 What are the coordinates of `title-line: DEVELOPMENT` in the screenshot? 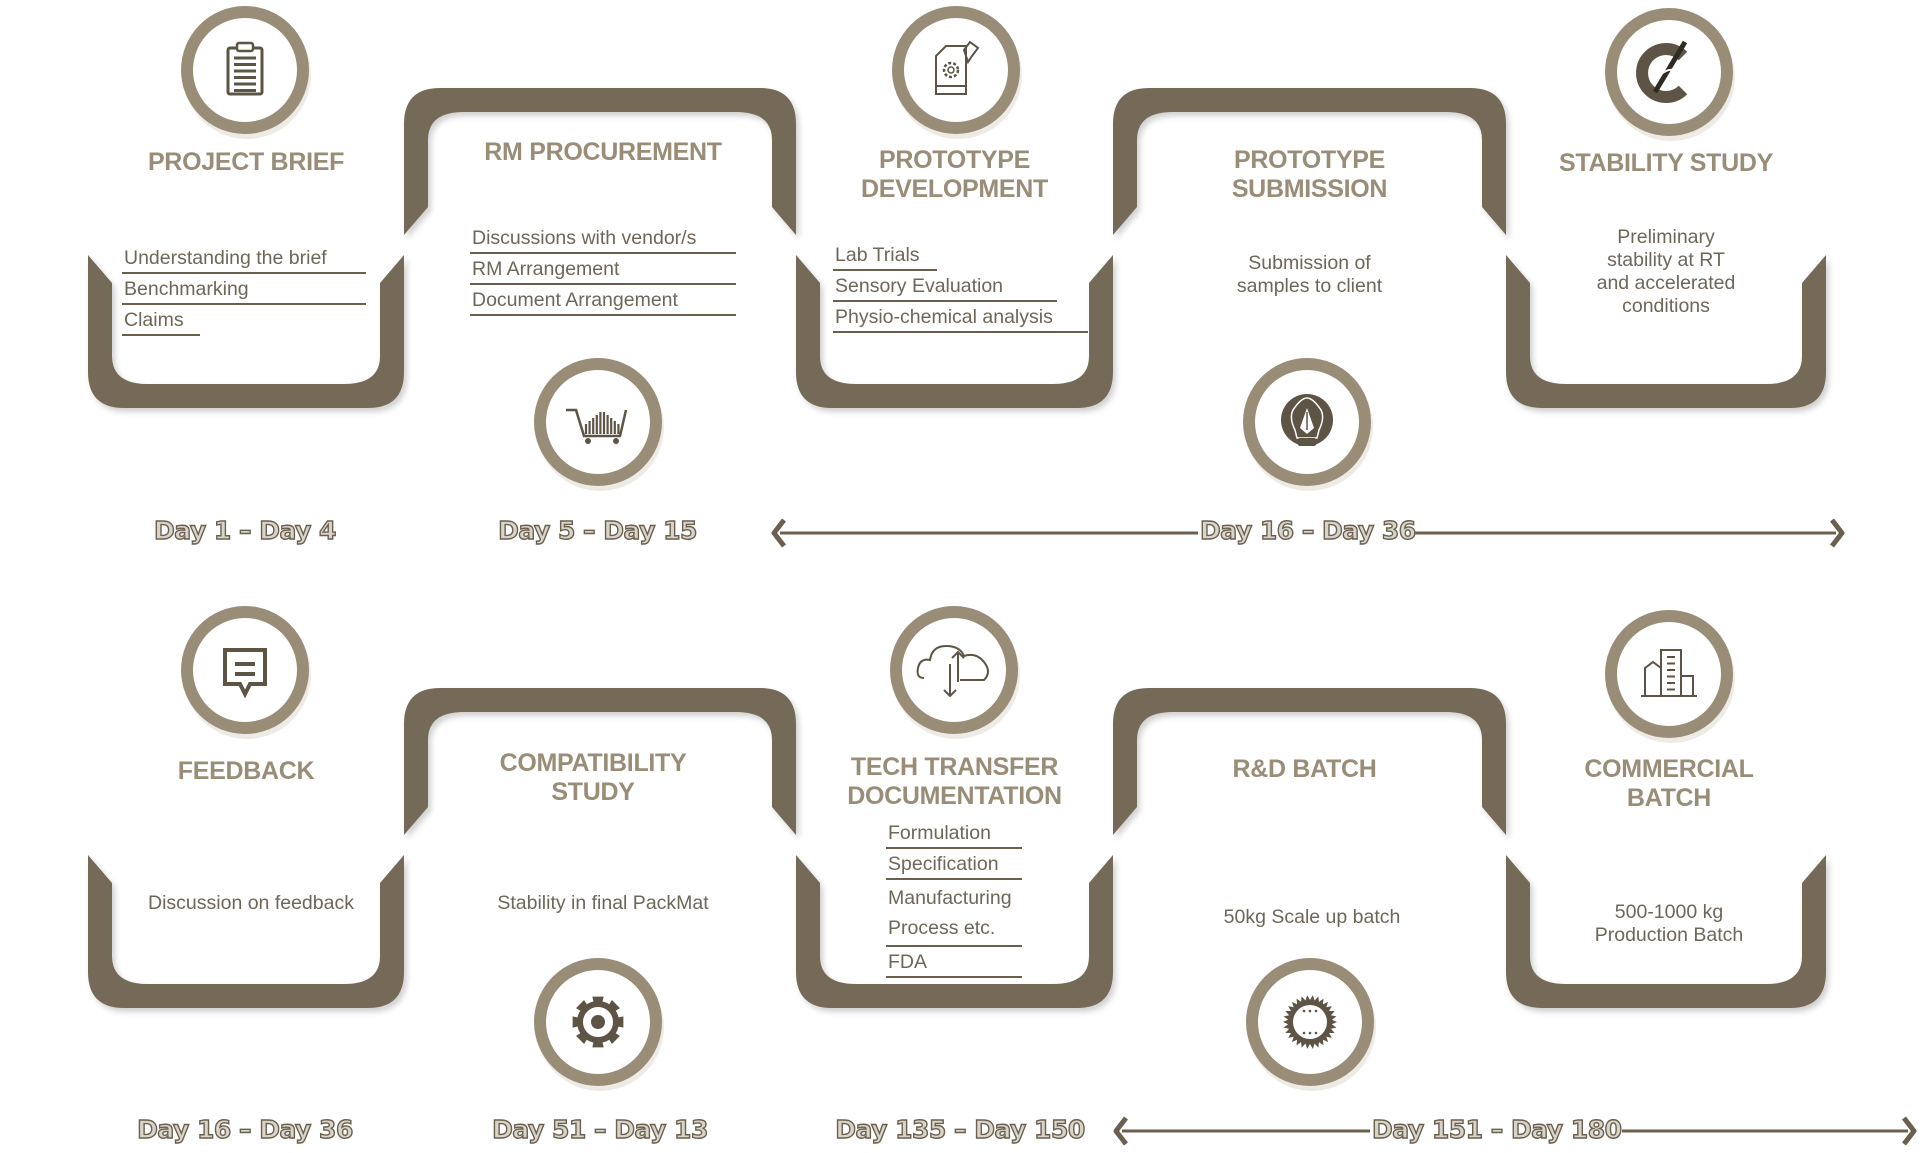 It's located at (954, 189).